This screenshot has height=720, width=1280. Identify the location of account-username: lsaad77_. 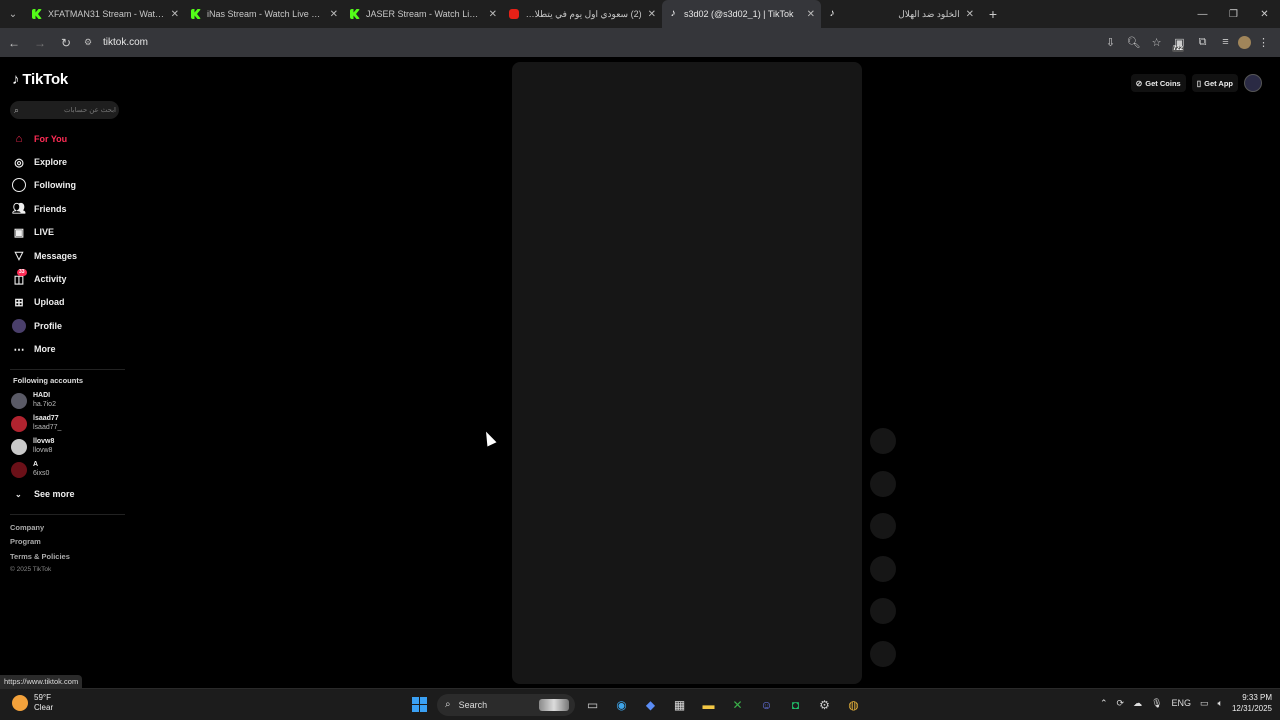
(47, 427).